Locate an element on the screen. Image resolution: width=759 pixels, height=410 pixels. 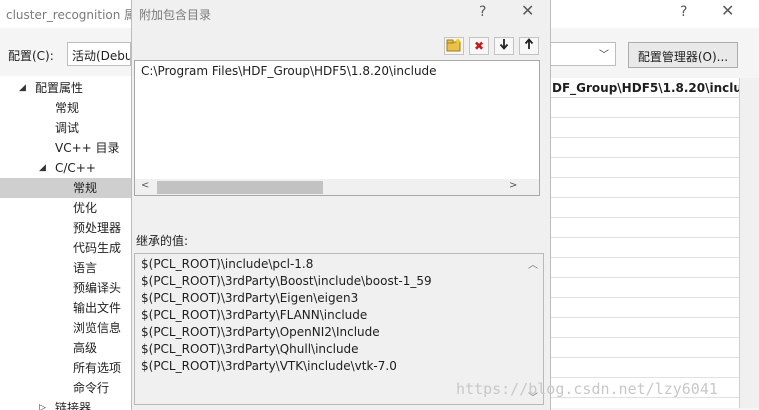
scroll-right-icon: > is located at coordinates (513, 185).